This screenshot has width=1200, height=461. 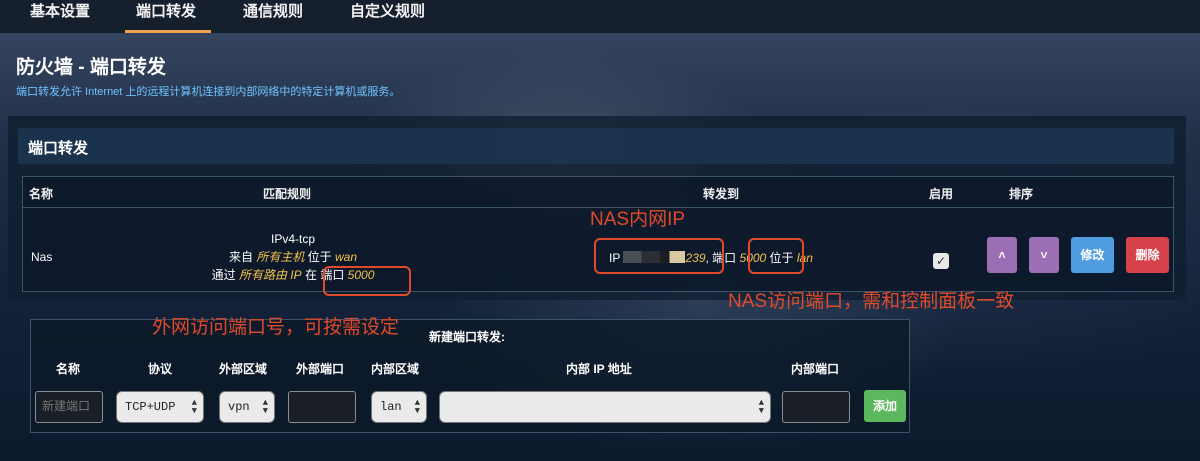 I want to click on tab-port-forward: 端口转发, so click(x=168, y=16).